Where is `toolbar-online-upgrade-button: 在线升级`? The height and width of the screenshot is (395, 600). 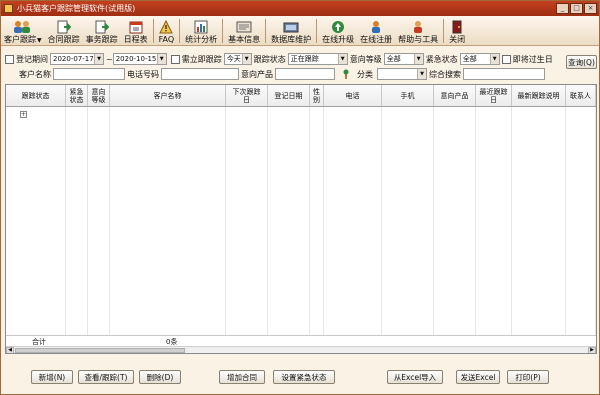 toolbar-online-upgrade-button: 在线升级 is located at coordinates (338, 31).